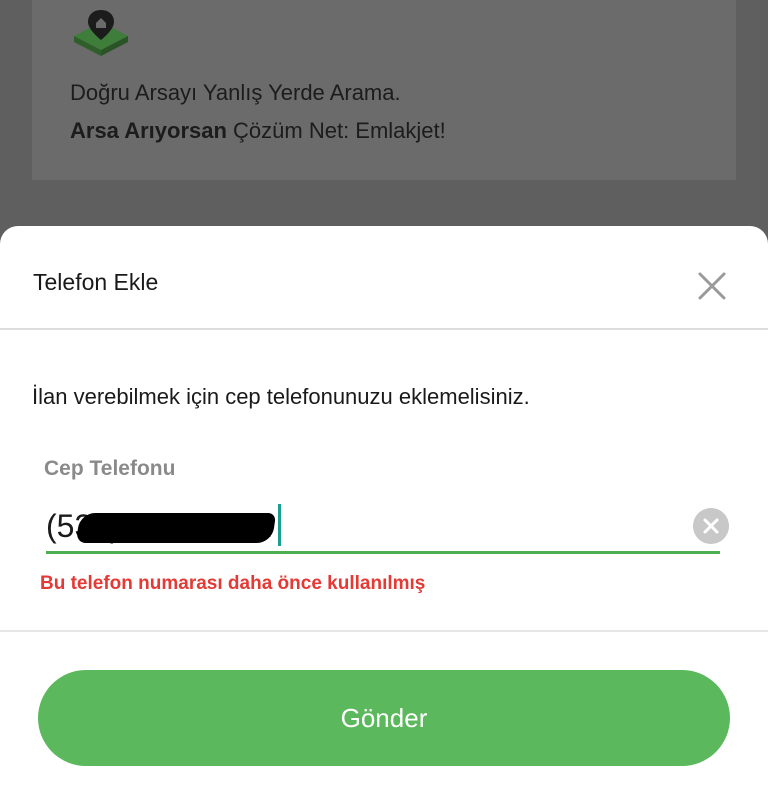  What do you see at coordinates (711, 526) in the screenshot?
I see `clear-circle-icon` at bounding box center [711, 526].